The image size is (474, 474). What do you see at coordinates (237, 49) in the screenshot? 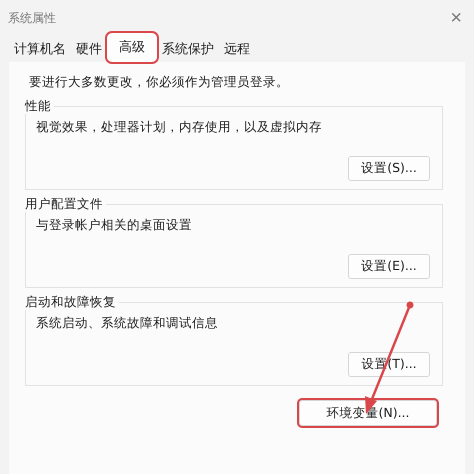
I see `tab: 远程` at bounding box center [237, 49].